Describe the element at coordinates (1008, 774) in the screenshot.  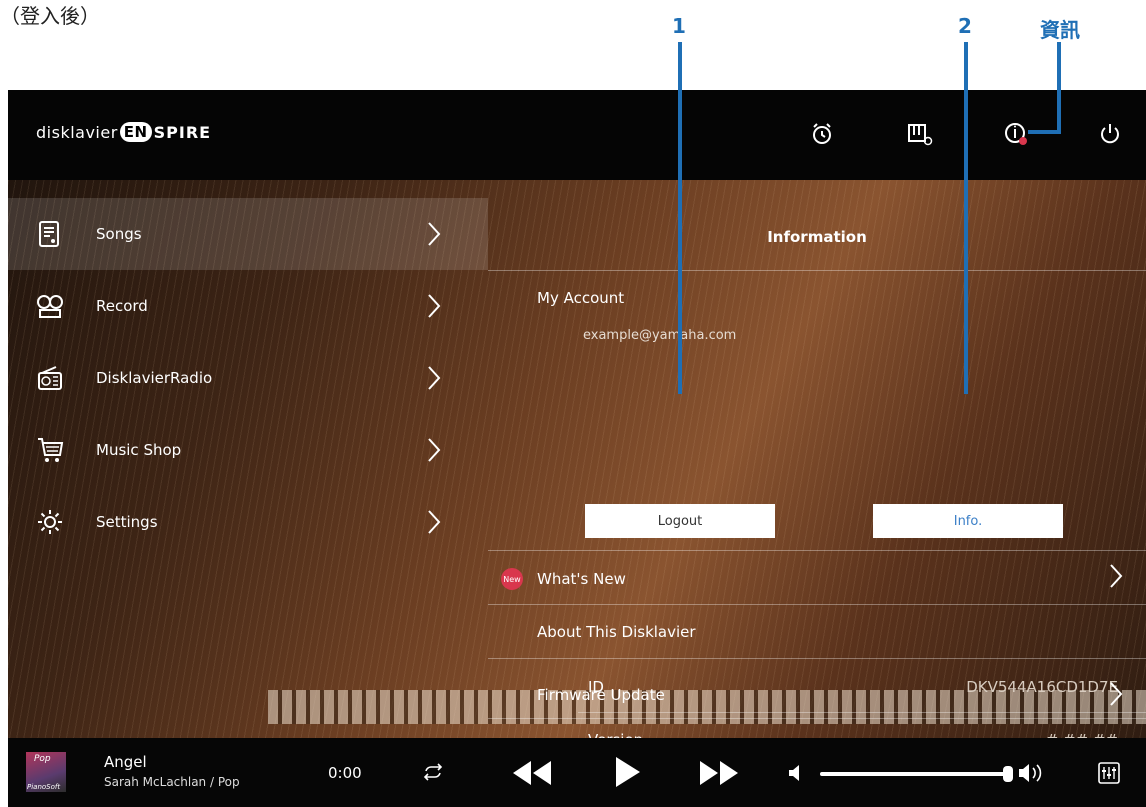
I see `volume-slider-knob` at that location.